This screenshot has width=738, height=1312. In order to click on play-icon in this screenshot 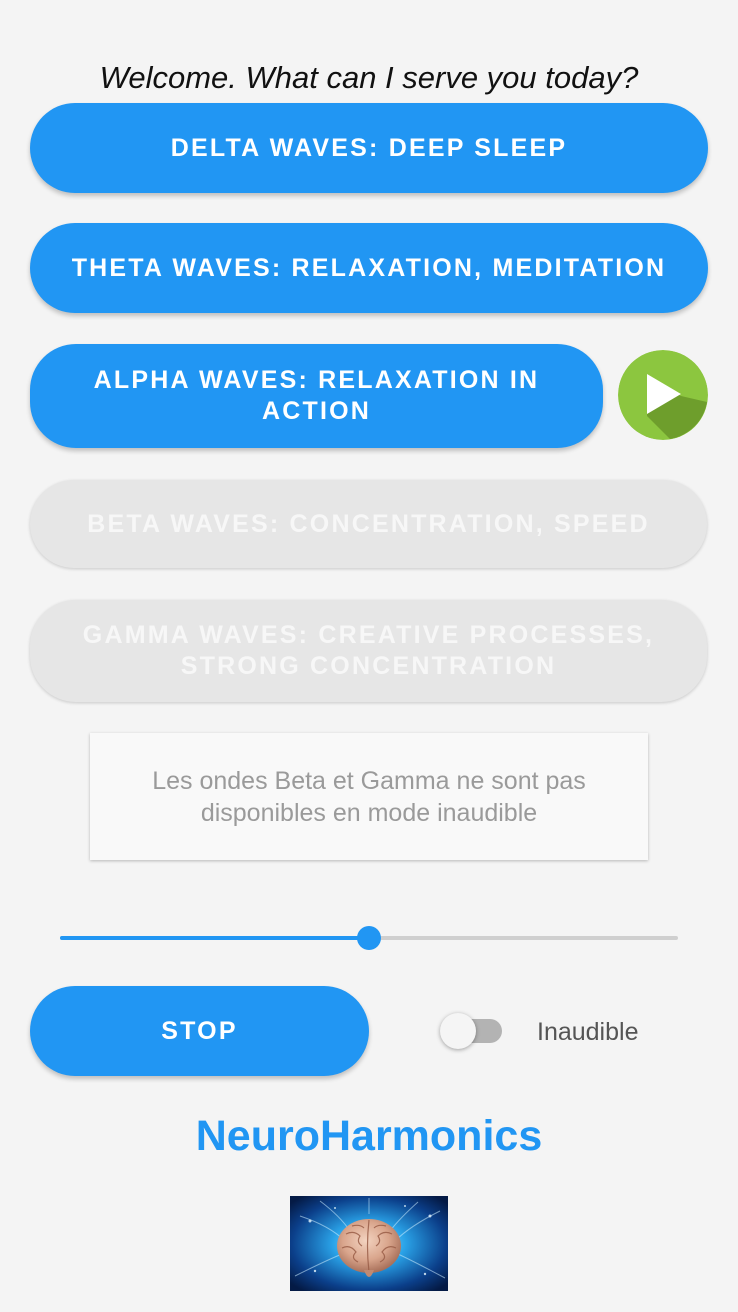, I will do `click(663, 395)`.